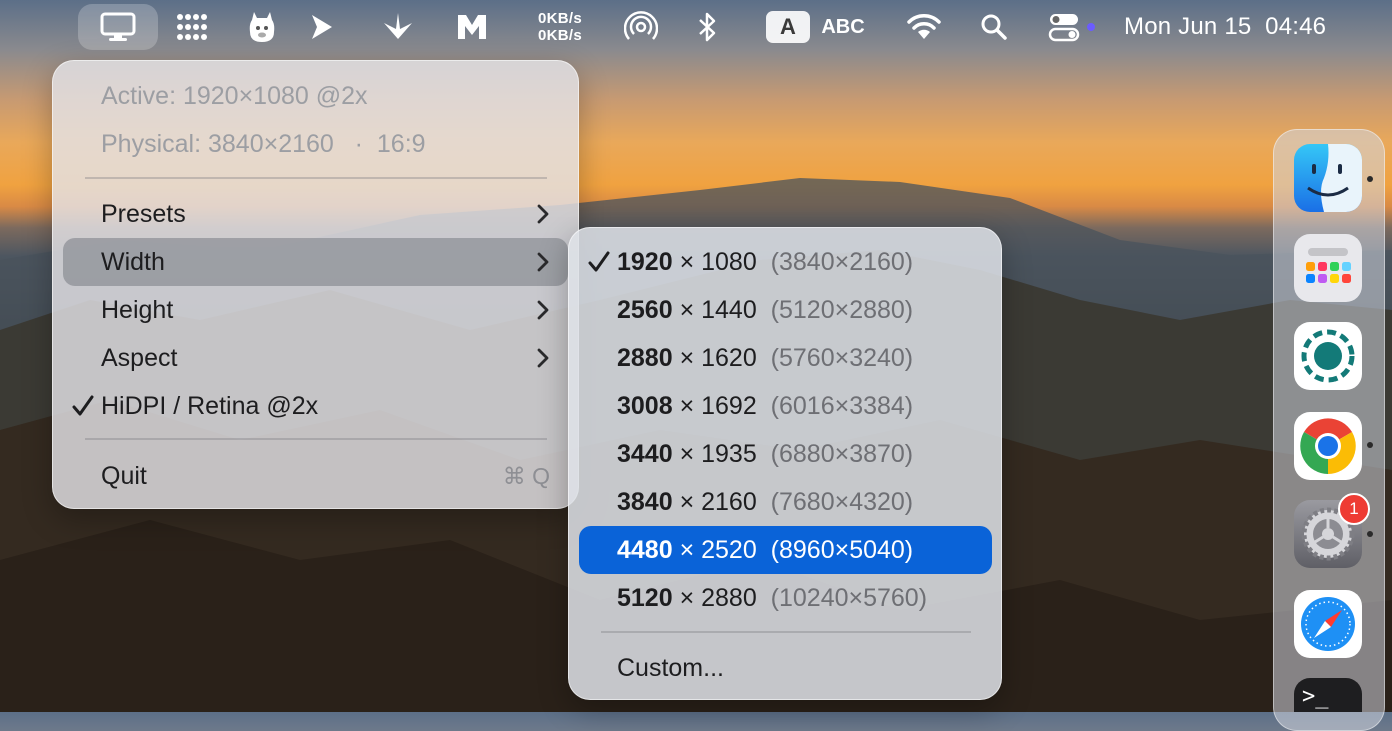 This screenshot has height=731, width=1392. Describe the element at coordinates (718, 357) in the screenshot. I see `height-value: × 1620` at that location.